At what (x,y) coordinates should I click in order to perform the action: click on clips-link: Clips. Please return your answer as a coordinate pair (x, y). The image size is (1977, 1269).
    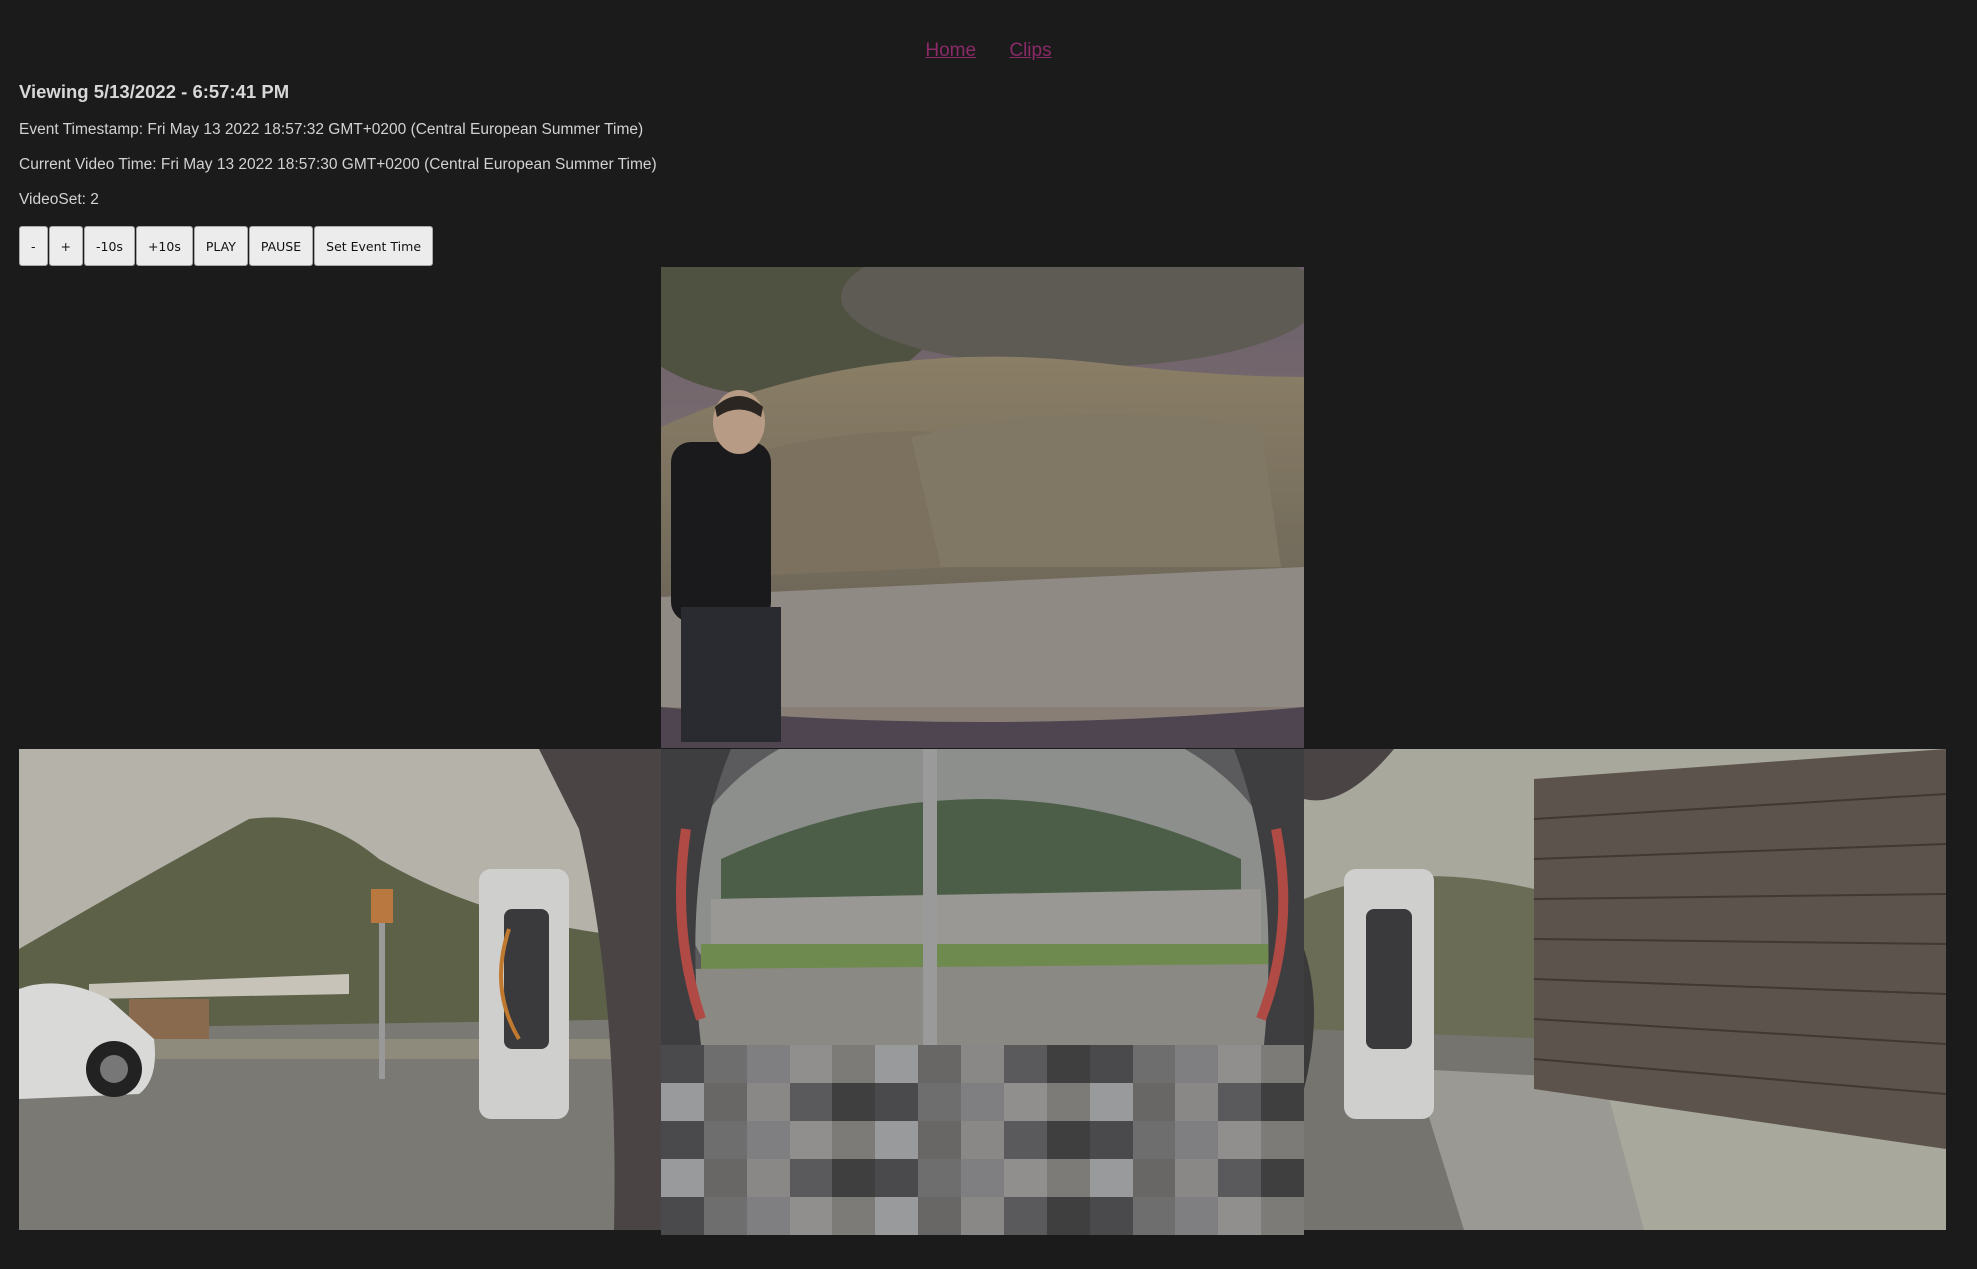
    Looking at the image, I should click on (1030, 50).